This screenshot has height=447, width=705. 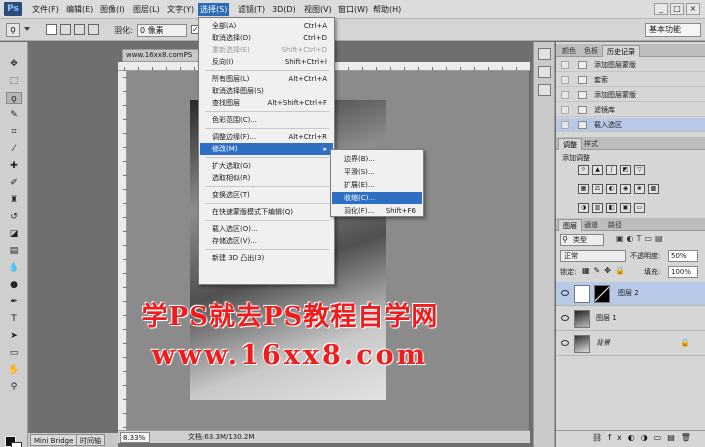 I want to click on menu-edit: 编辑(E), so click(x=79, y=9).